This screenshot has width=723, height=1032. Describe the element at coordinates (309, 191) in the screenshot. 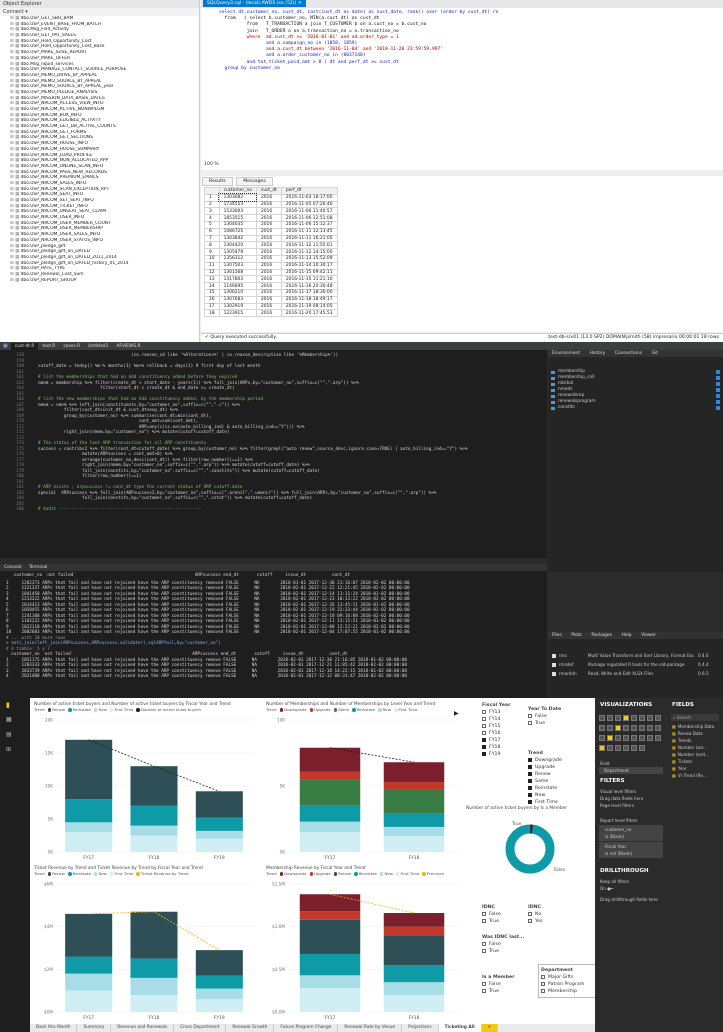

I see `column-header: perf_dt` at that location.